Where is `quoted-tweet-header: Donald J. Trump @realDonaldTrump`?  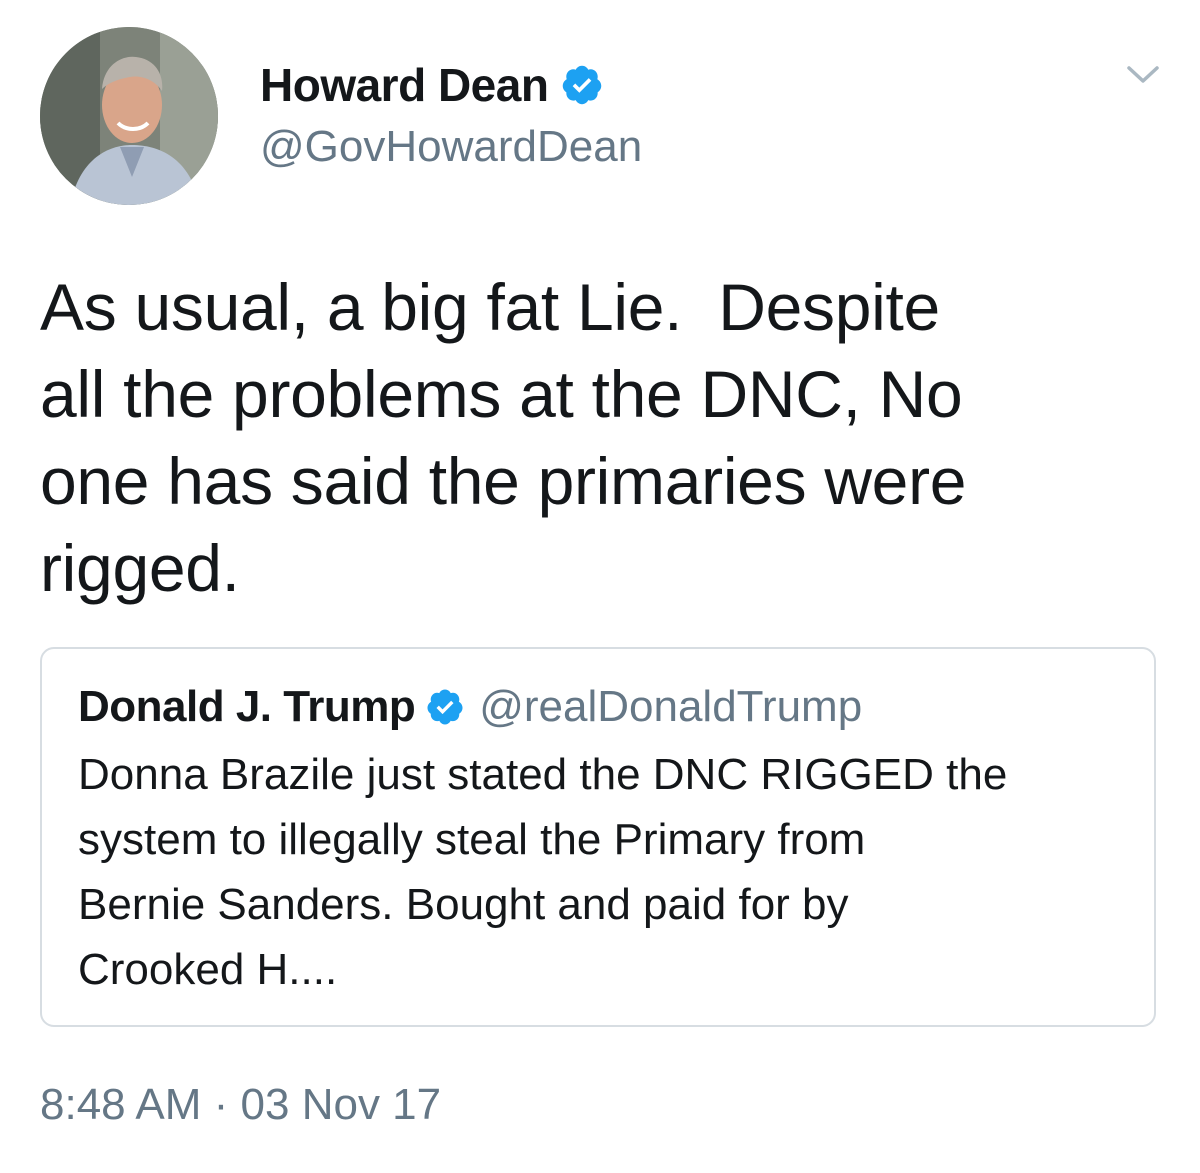 quoted-tweet-header: Donald J. Trump @realDonaldTrump is located at coordinates (470, 707).